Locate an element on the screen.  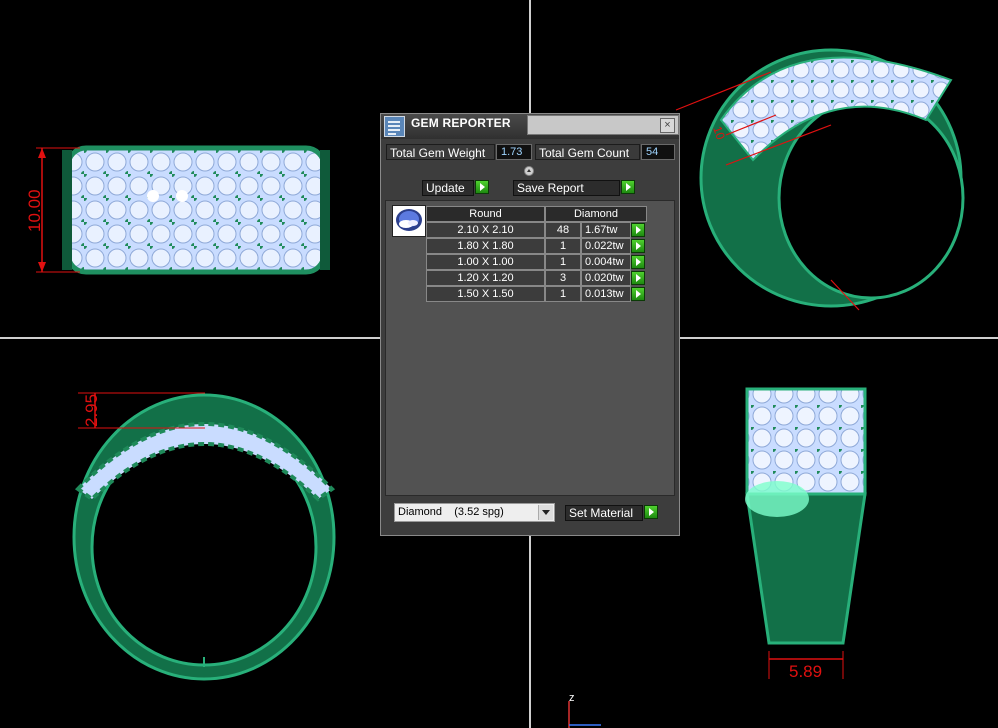
update-go-icon is located at coordinates (482, 187).